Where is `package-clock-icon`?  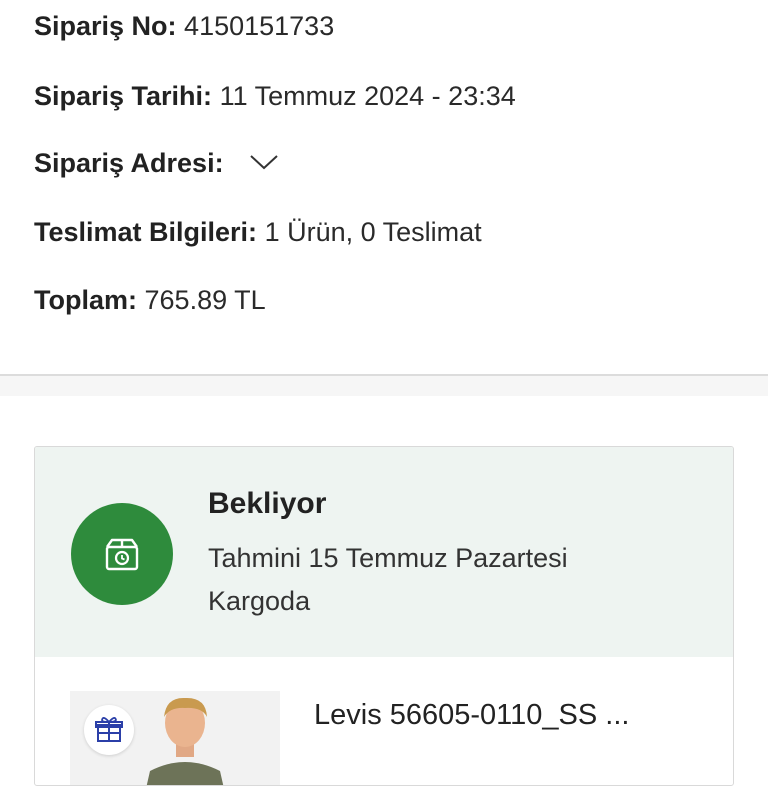 package-clock-icon is located at coordinates (122, 554).